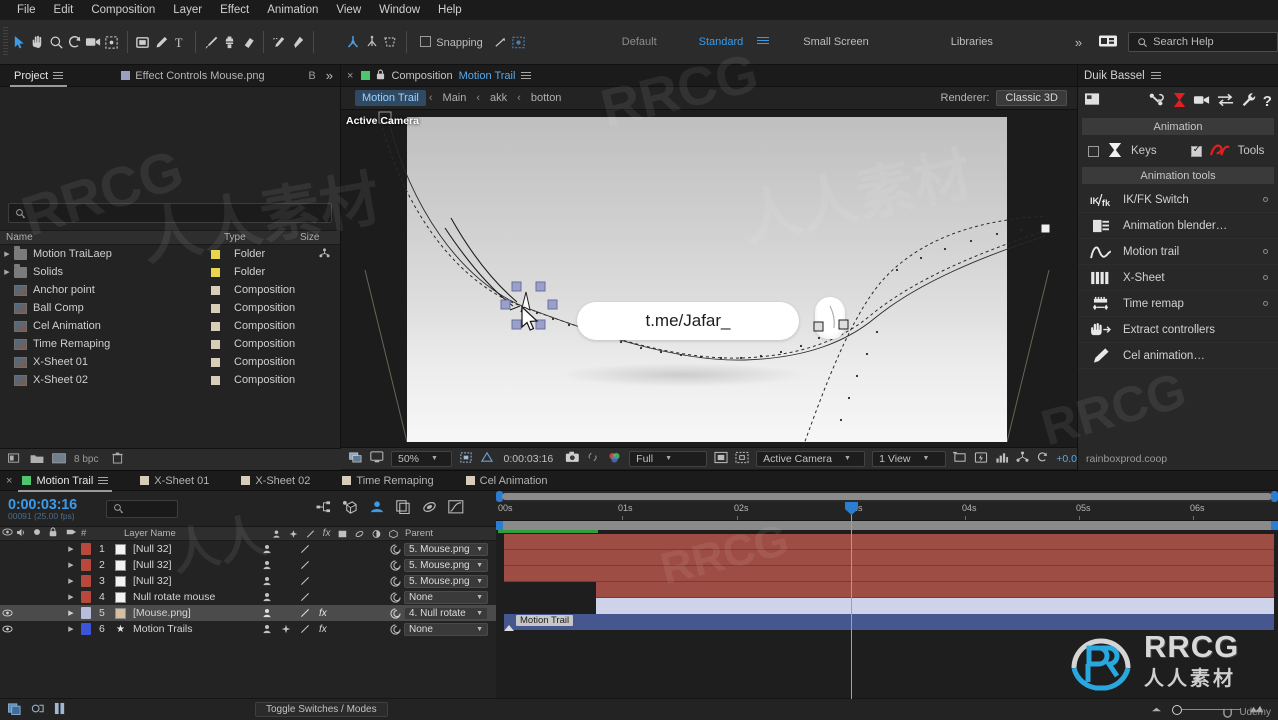  What do you see at coordinates (1178, 304) in the screenshot?
I see `duik-tool-time-remap: Time remap` at bounding box center [1178, 304].